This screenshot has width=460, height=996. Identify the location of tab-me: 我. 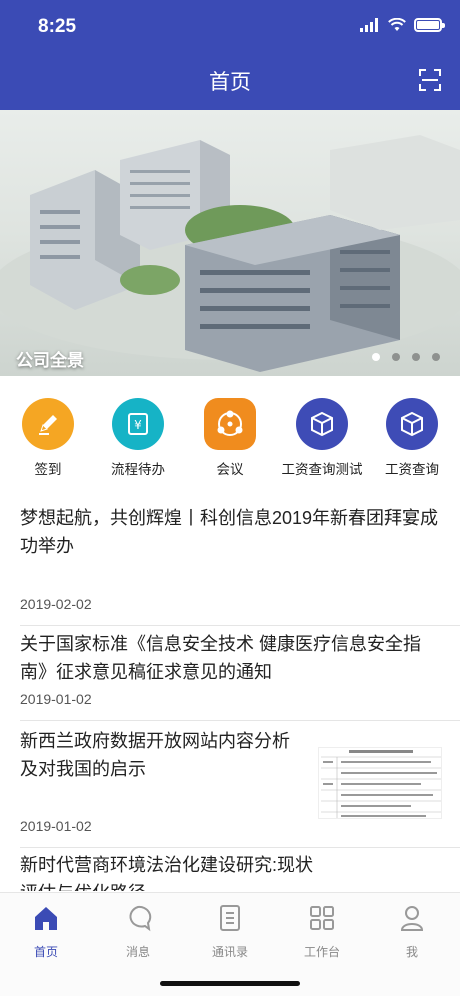
(412, 931).